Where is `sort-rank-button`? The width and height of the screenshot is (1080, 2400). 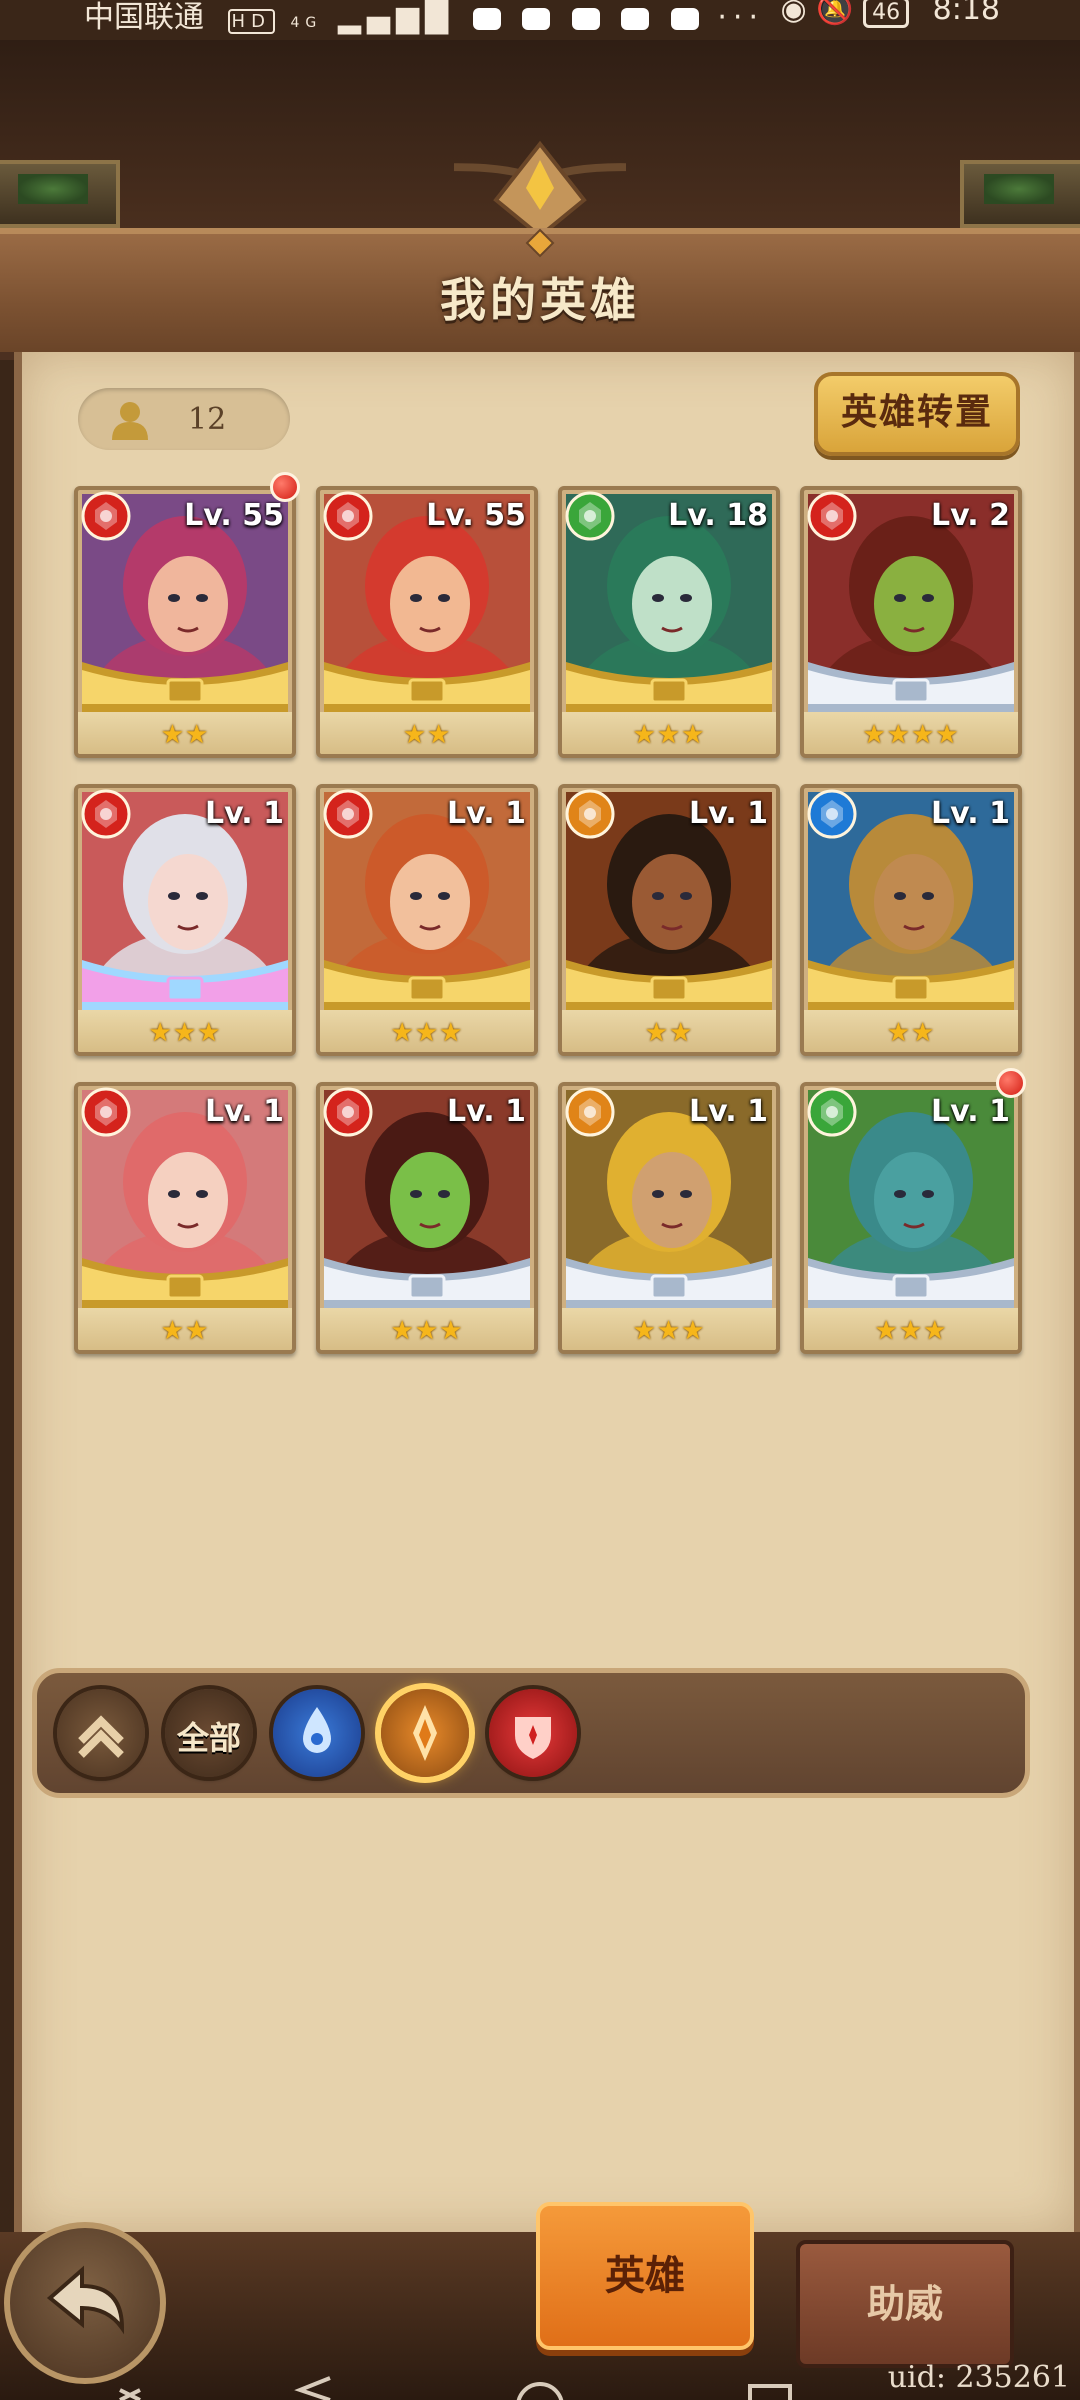 sort-rank-button is located at coordinates (101, 1733).